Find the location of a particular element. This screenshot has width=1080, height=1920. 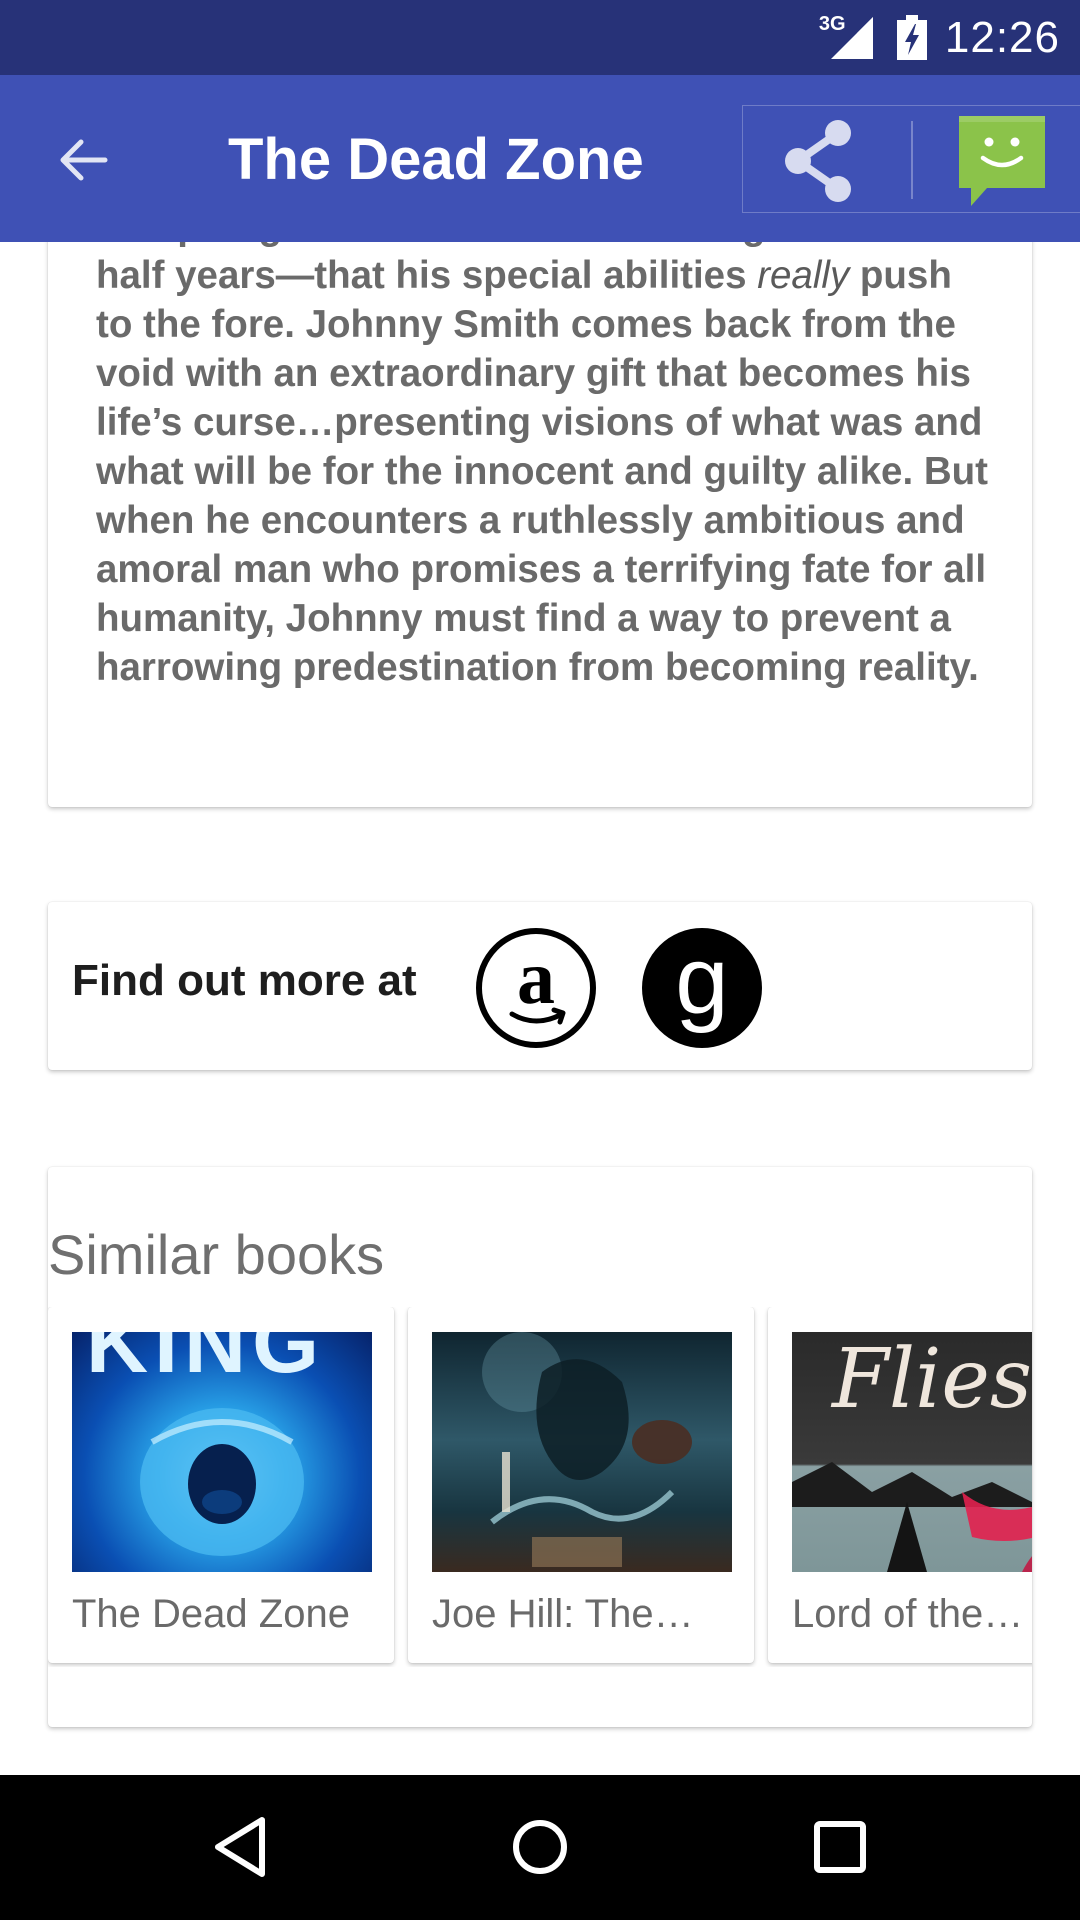

action-buttons is located at coordinates (911, 159).